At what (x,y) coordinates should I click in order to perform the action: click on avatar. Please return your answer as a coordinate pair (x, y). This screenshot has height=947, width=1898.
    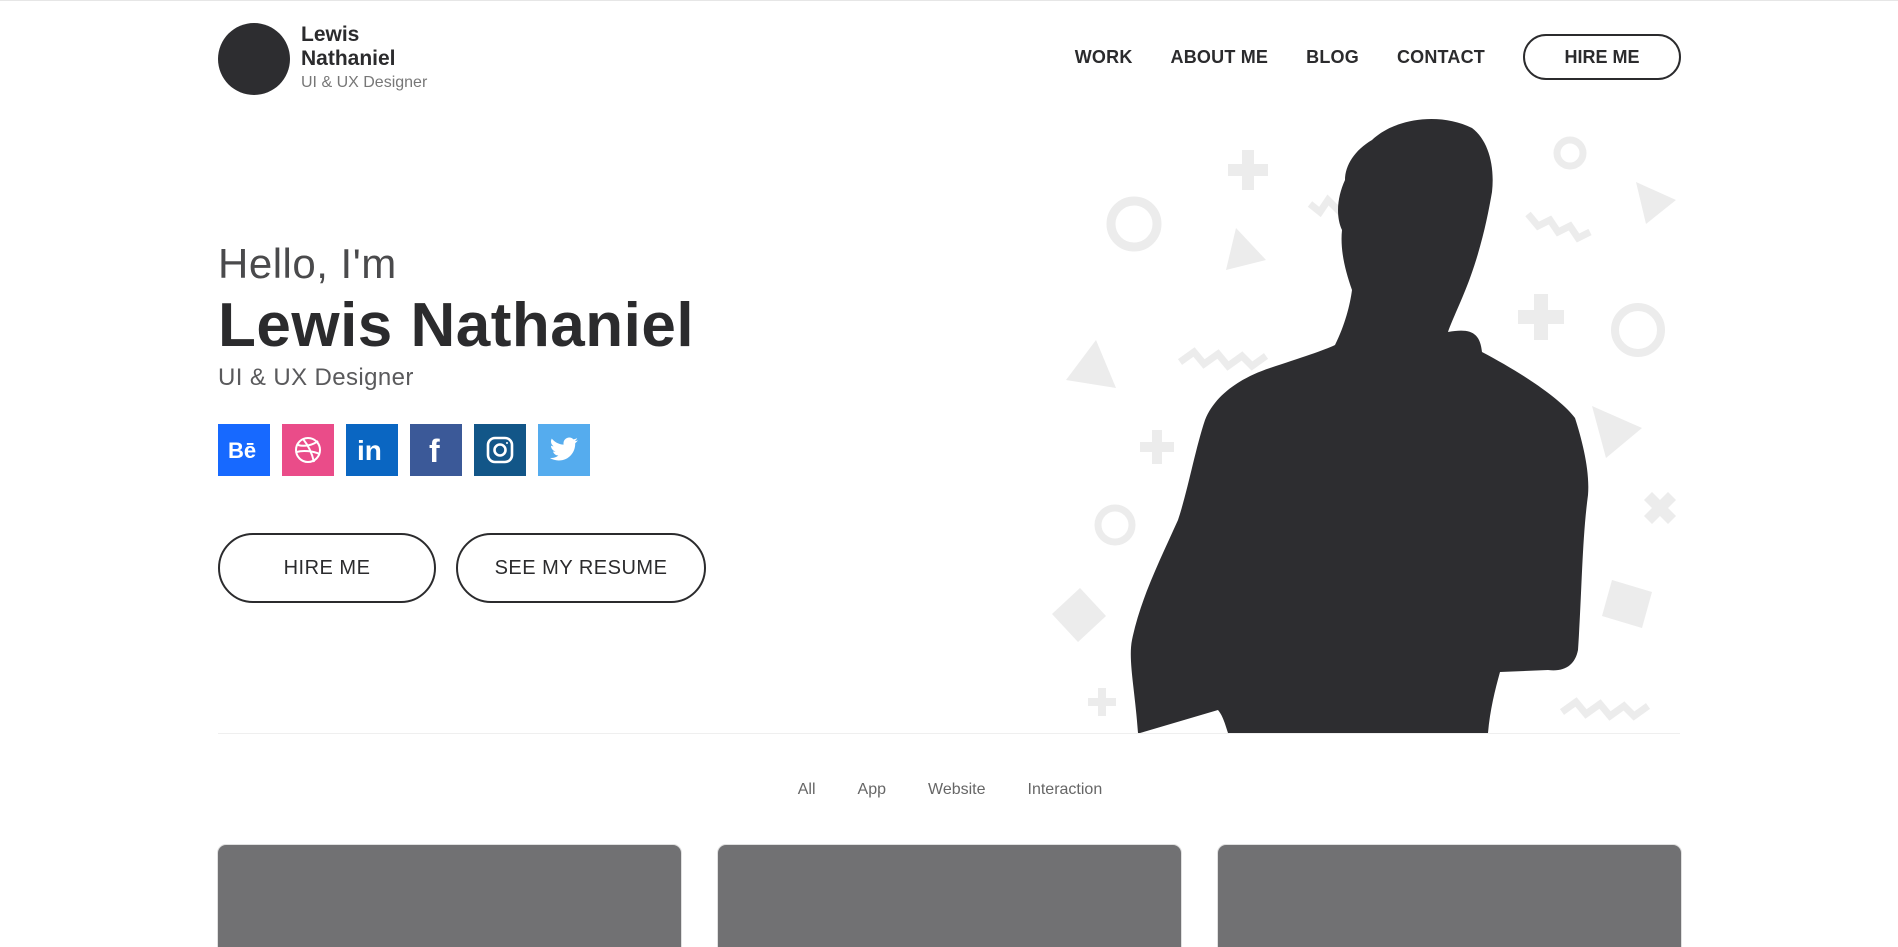
    Looking at the image, I should click on (254, 59).